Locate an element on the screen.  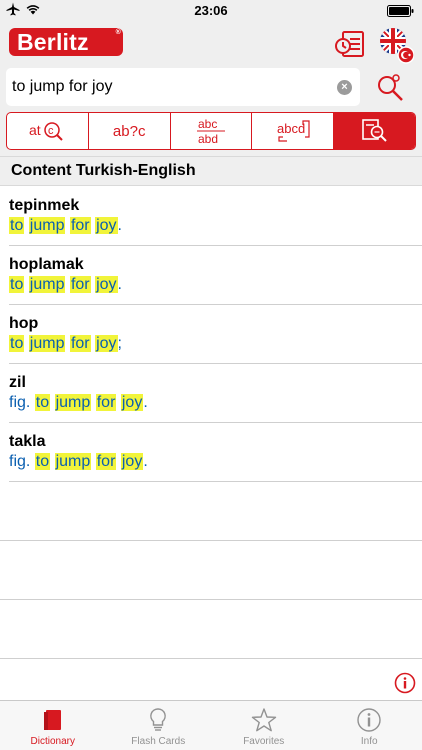
search-gear-icon is located at coordinates (390, 87).